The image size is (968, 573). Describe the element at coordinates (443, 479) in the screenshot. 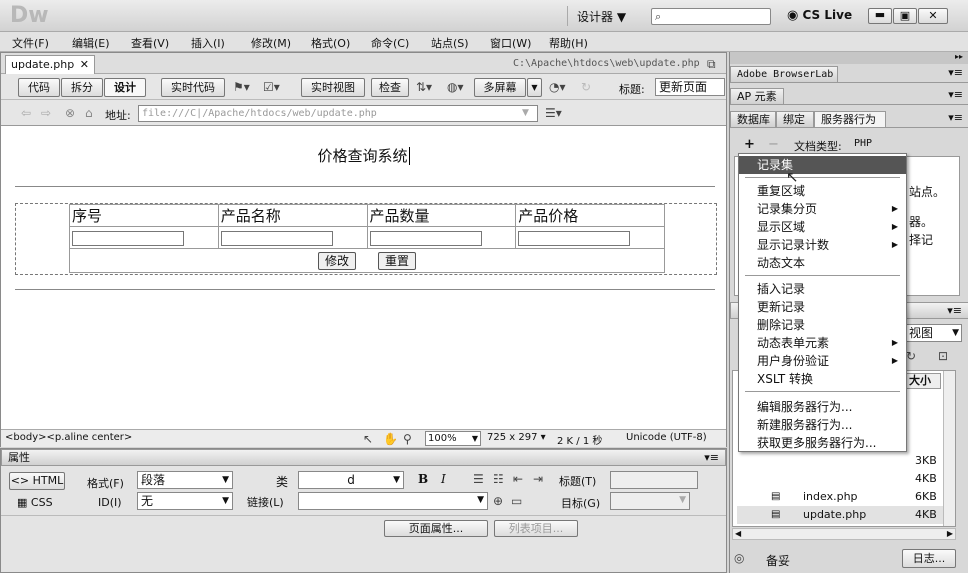

I see `italic-button: I` at that location.